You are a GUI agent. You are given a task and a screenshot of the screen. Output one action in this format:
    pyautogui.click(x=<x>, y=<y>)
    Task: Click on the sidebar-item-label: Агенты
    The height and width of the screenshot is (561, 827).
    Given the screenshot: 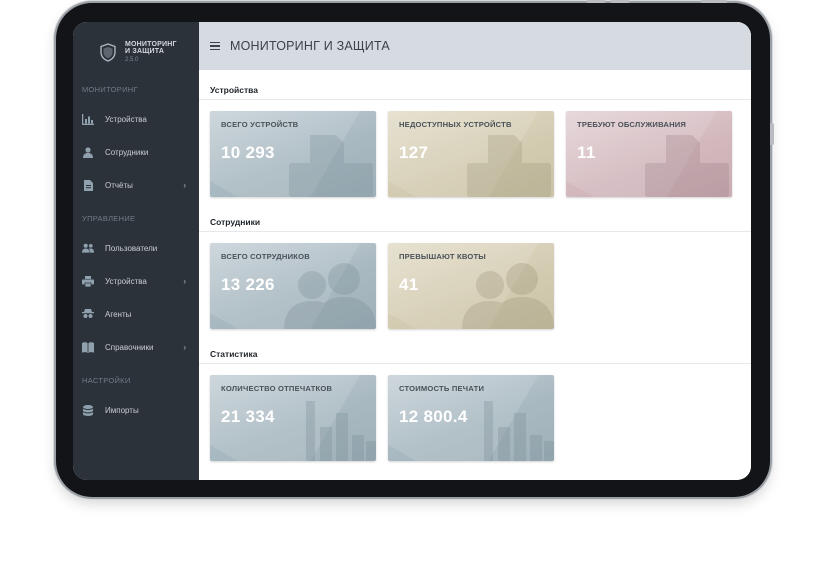 What is the action you would take?
    pyautogui.click(x=118, y=314)
    